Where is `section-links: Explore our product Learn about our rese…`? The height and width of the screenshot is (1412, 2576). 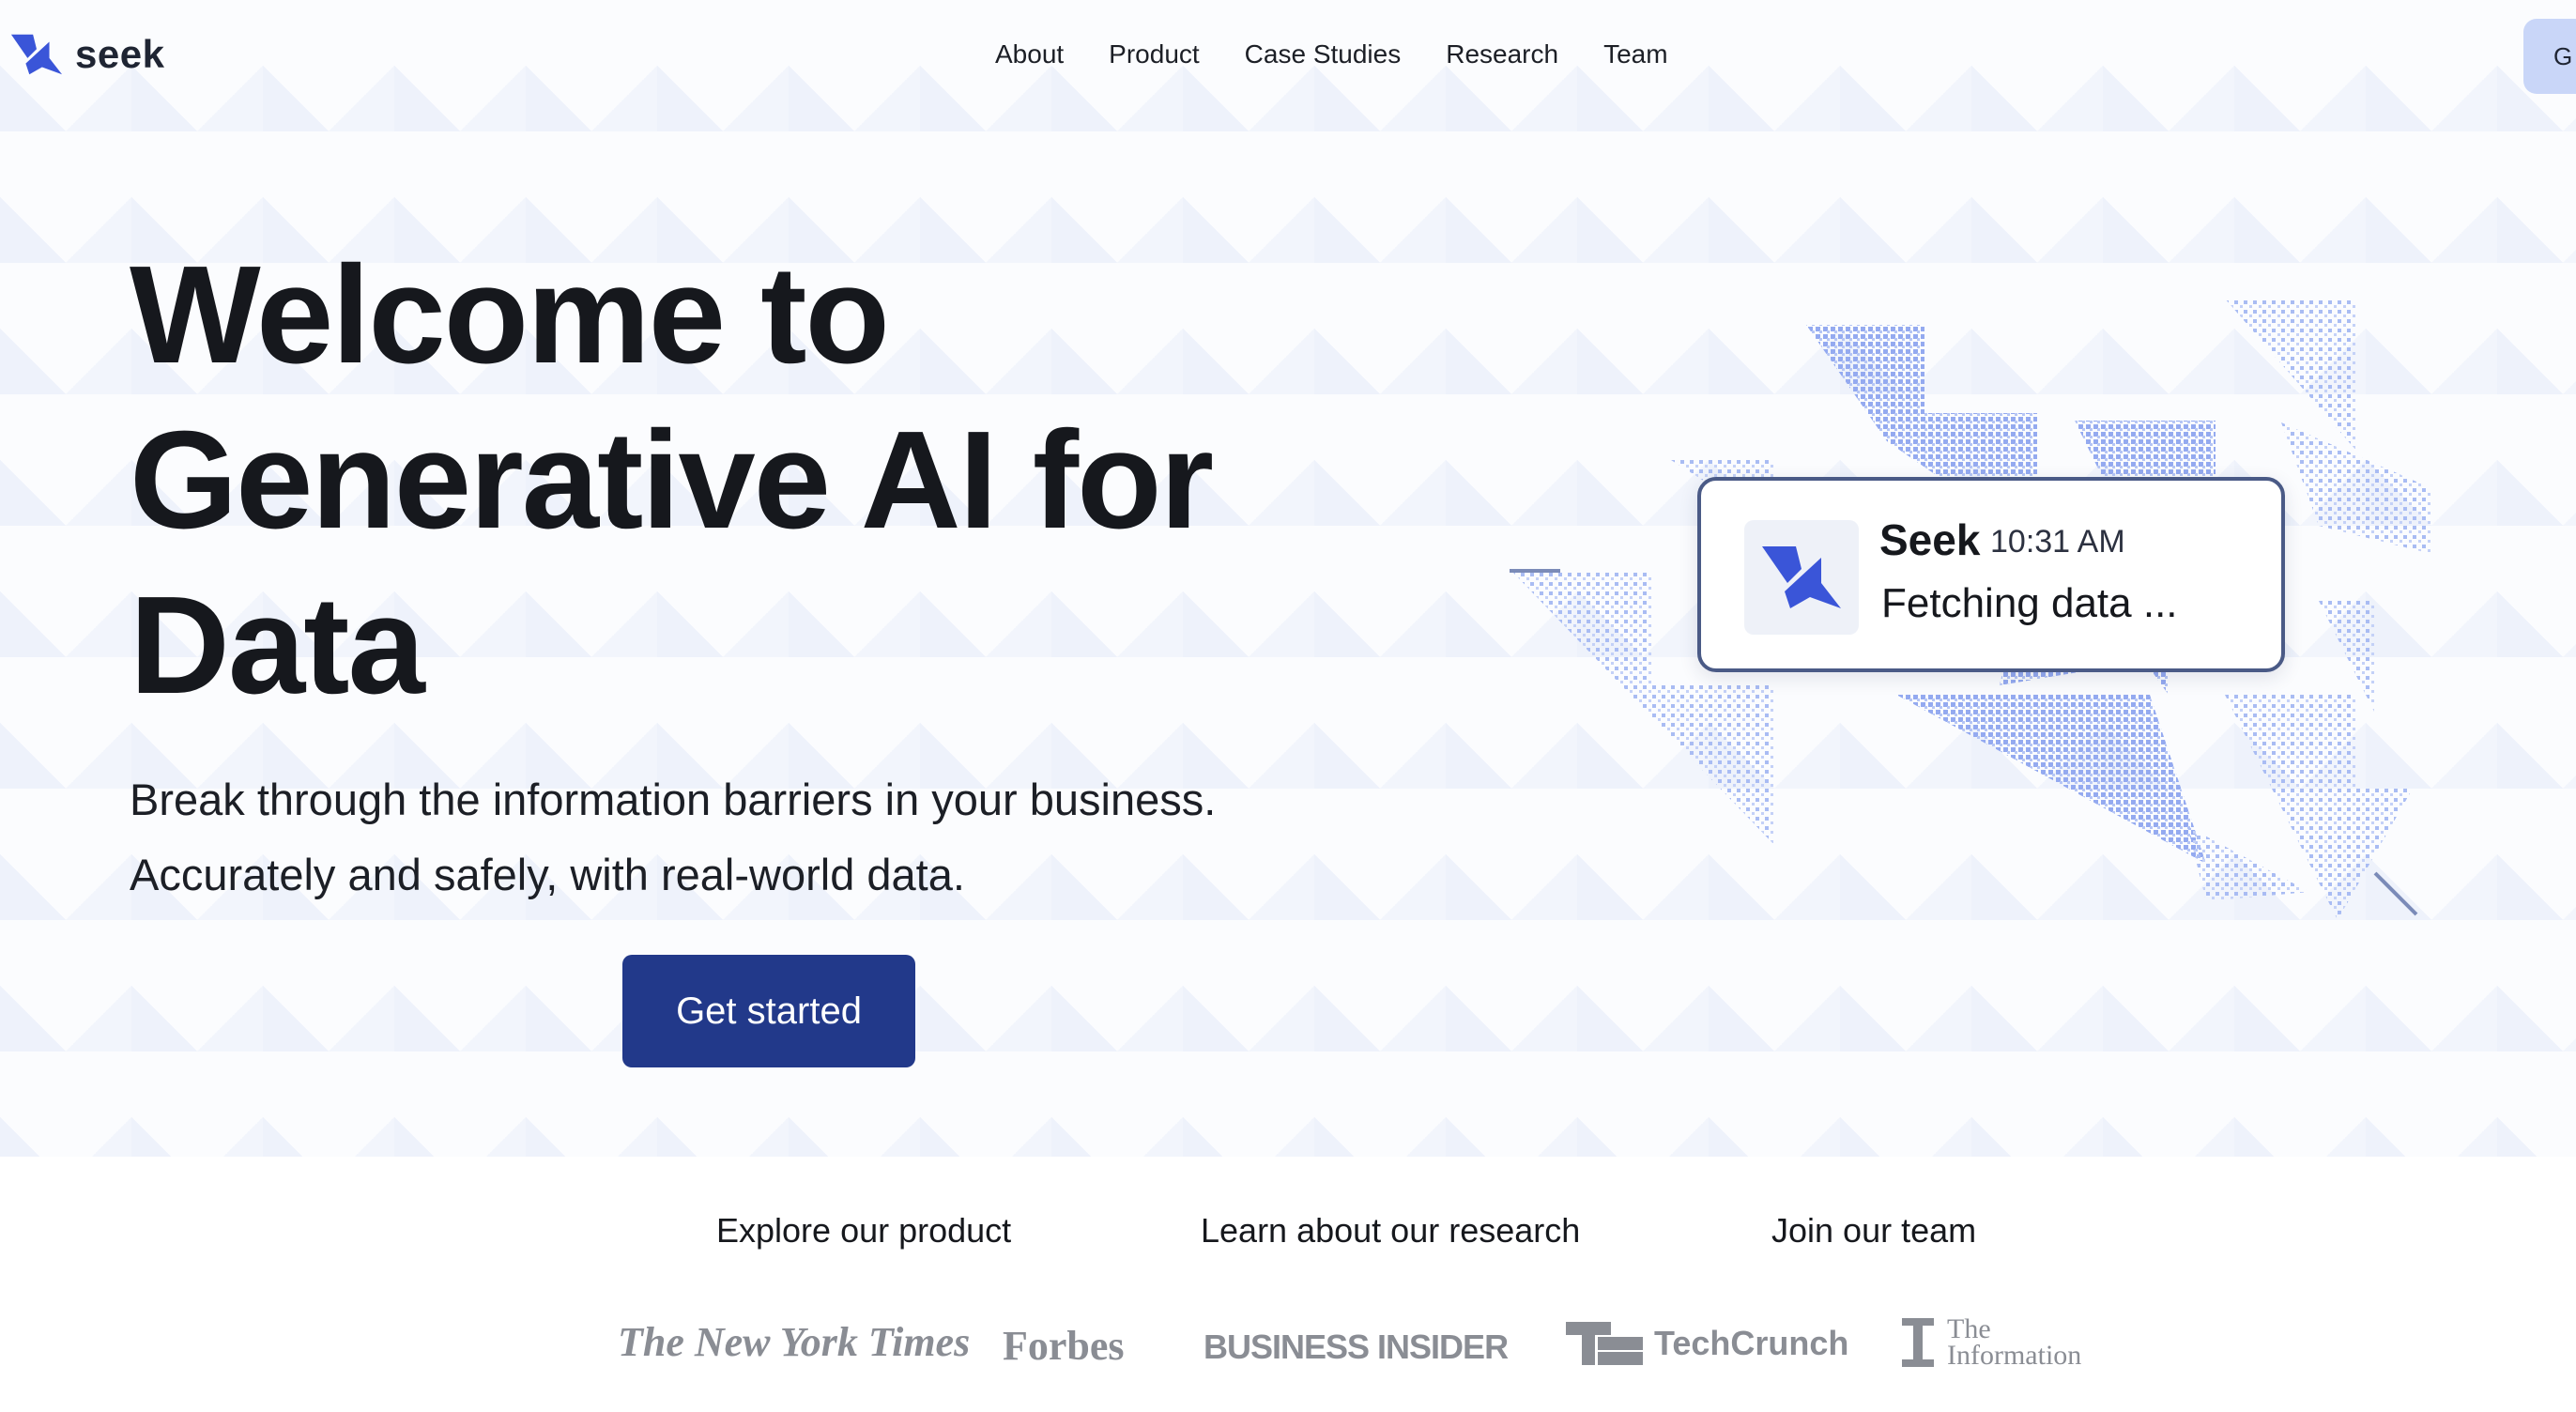 section-links: Explore our product Learn about our rese… is located at coordinates (1288, 1234).